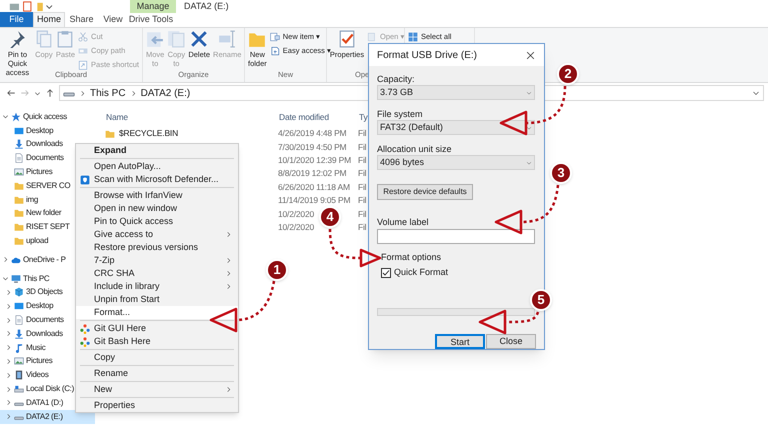  Describe the element at coordinates (314, 160) in the screenshot. I see `table-cell: 10/1/2020 12:39 PM` at that location.